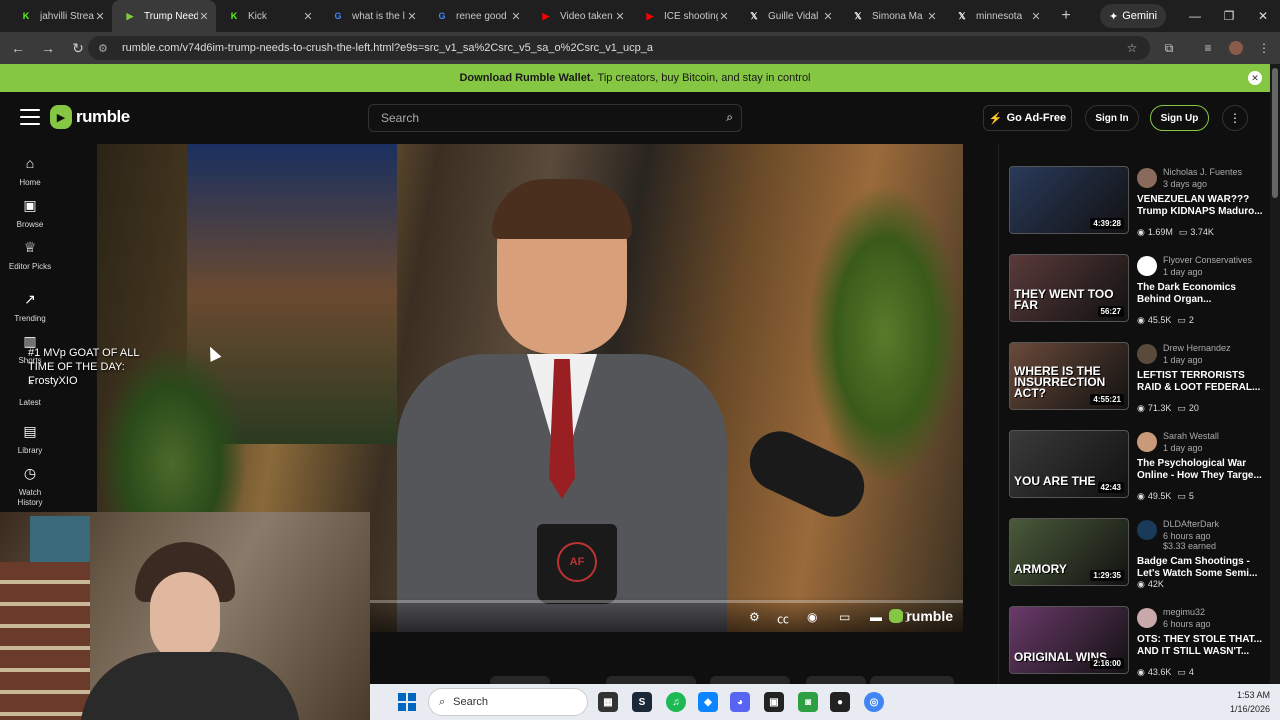 The height and width of the screenshot is (720, 1280). What do you see at coordinates (1069, 464) in the screenshot?
I see `video-thumbnail: YOU ARE THE 42:43` at bounding box center [1069, 464].